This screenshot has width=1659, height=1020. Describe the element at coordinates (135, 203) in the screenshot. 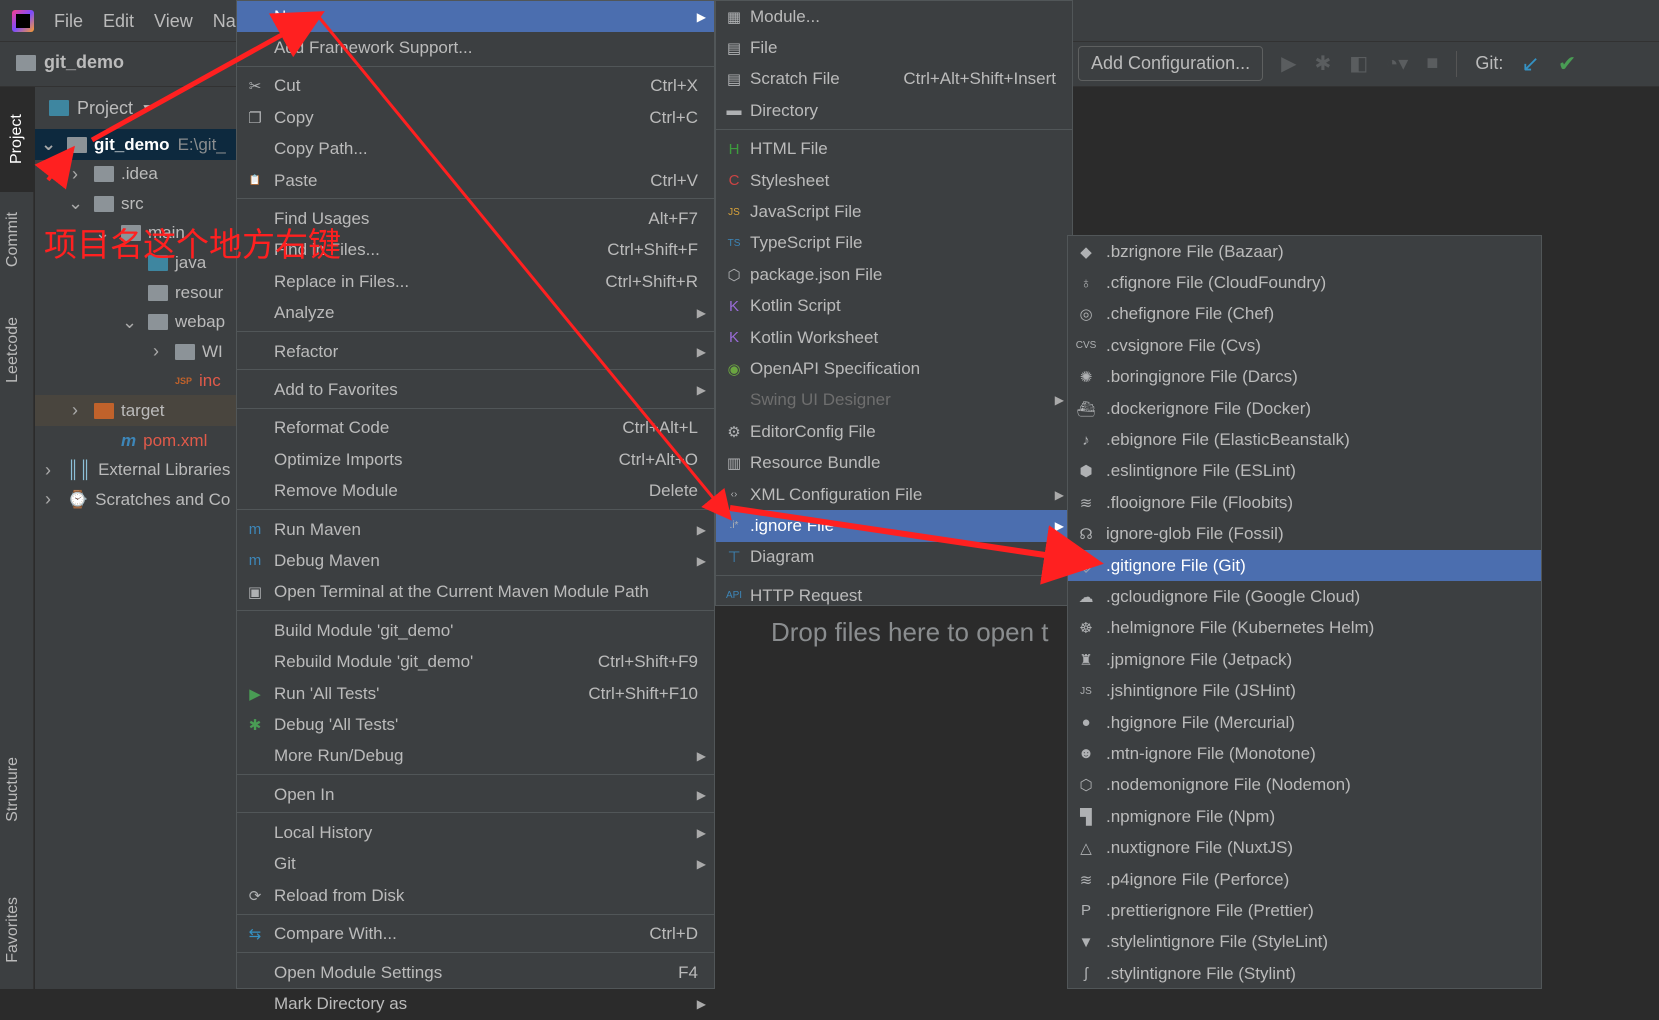

I see `tree-item: ⌄ src` at that location.